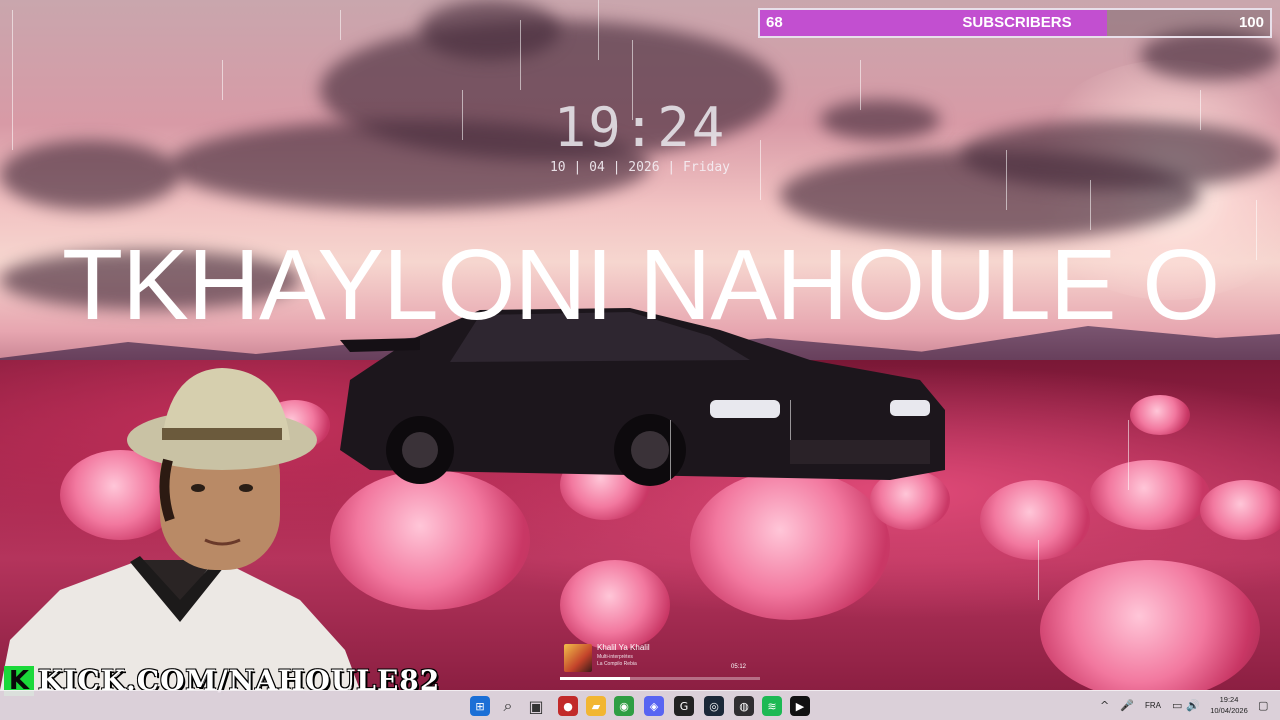 The image size is (1280, 720). Describe the element at coordinates (1104, 705) in the screenshot. I see `tray-chevron-icon: ^` at that location.